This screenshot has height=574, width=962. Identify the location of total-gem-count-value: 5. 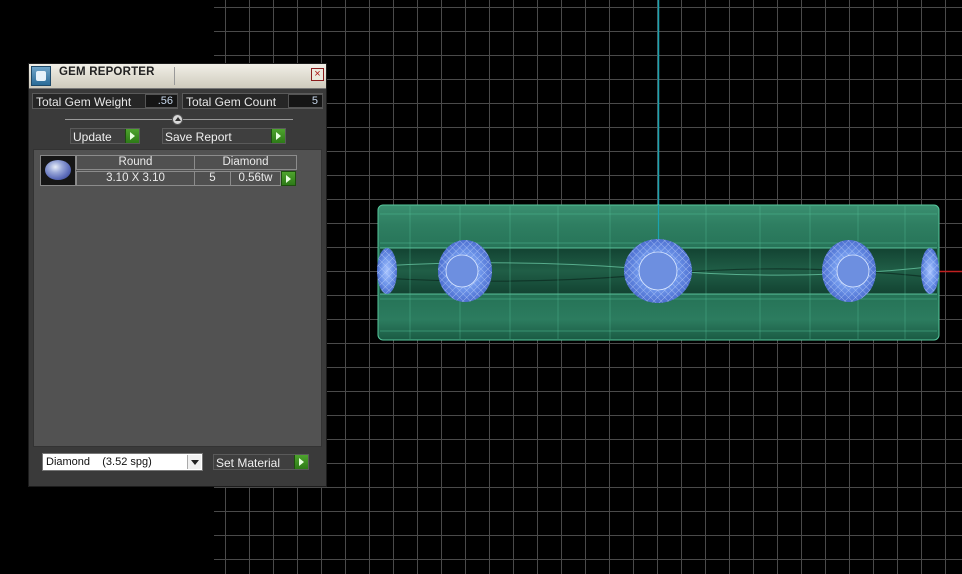
(305, 101).